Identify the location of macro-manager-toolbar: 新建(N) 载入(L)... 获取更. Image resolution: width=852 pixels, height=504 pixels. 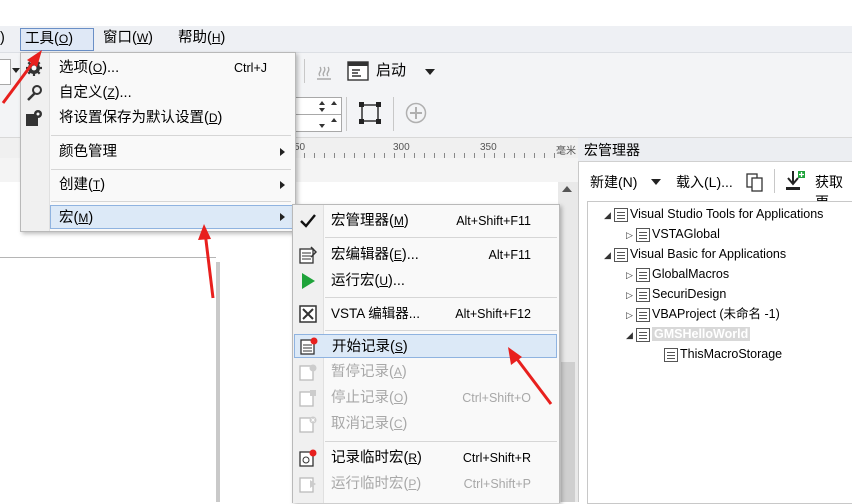
(715, 186).